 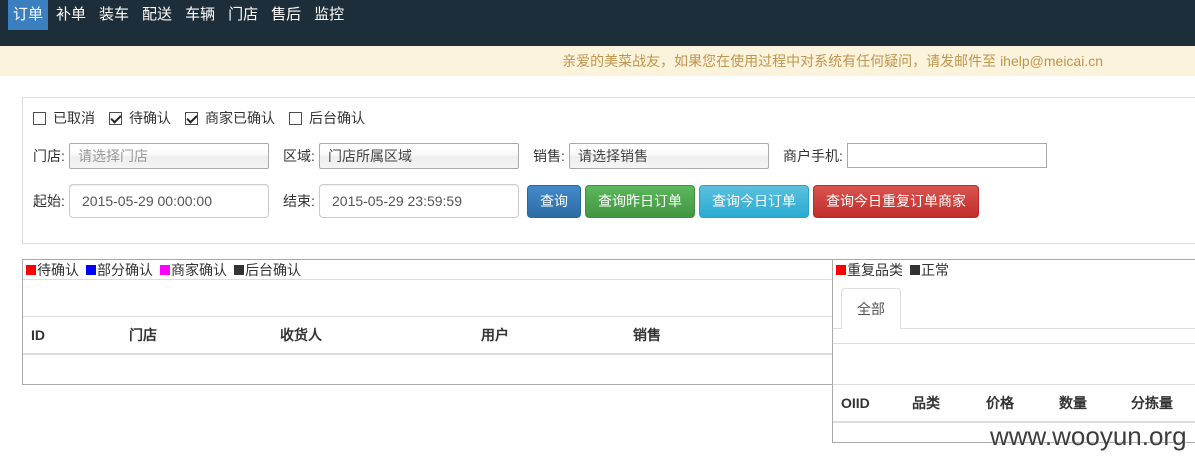 What do you see at coordinates (597, 23) in the screenshot?
I see `top-navbar: 订单 补单 装车 配送 车辆 门店 售后 监控` at bounding box center [597, 23].